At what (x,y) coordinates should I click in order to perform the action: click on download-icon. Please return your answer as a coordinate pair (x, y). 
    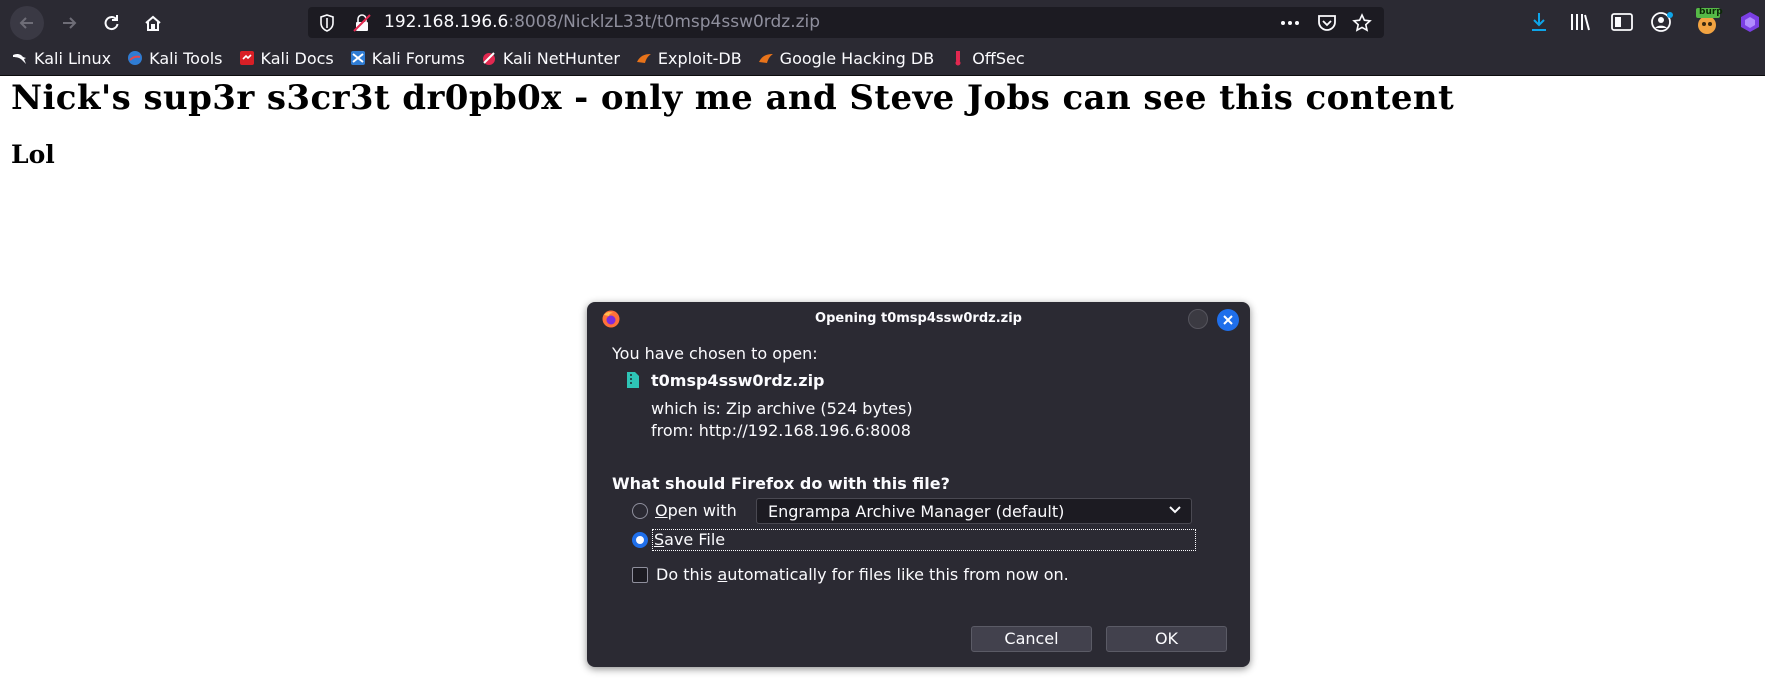
    Looking at the image, I should click on (1539, 22).